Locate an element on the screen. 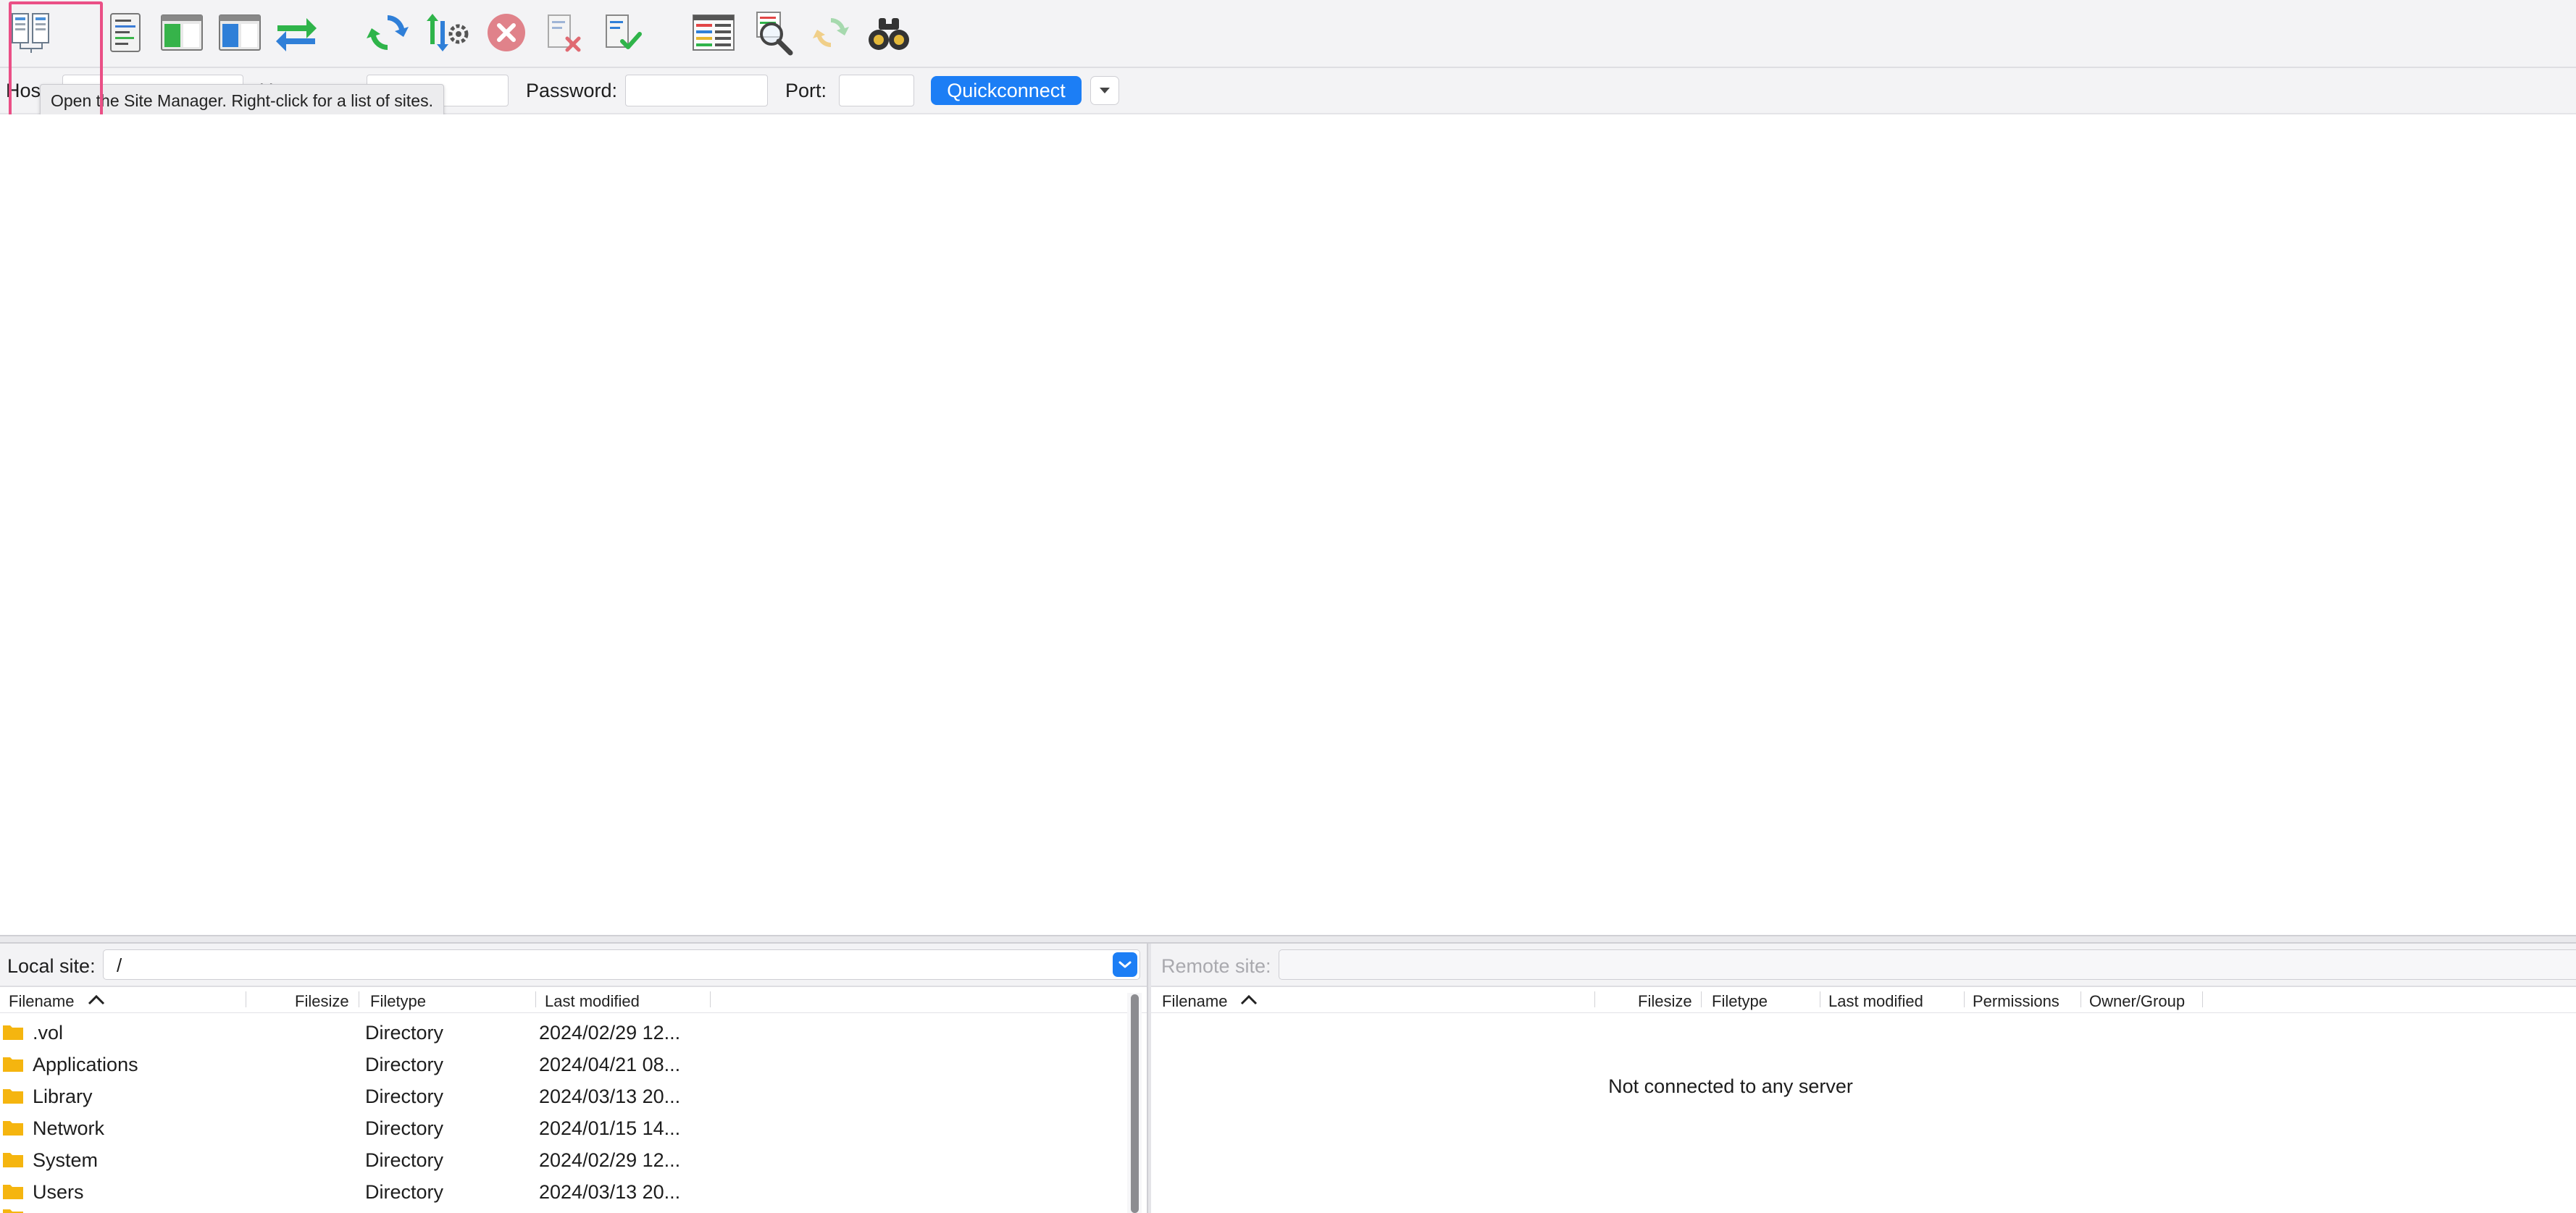 The image size is (2576, 1213). password-input is located at coordinates (696, 90).